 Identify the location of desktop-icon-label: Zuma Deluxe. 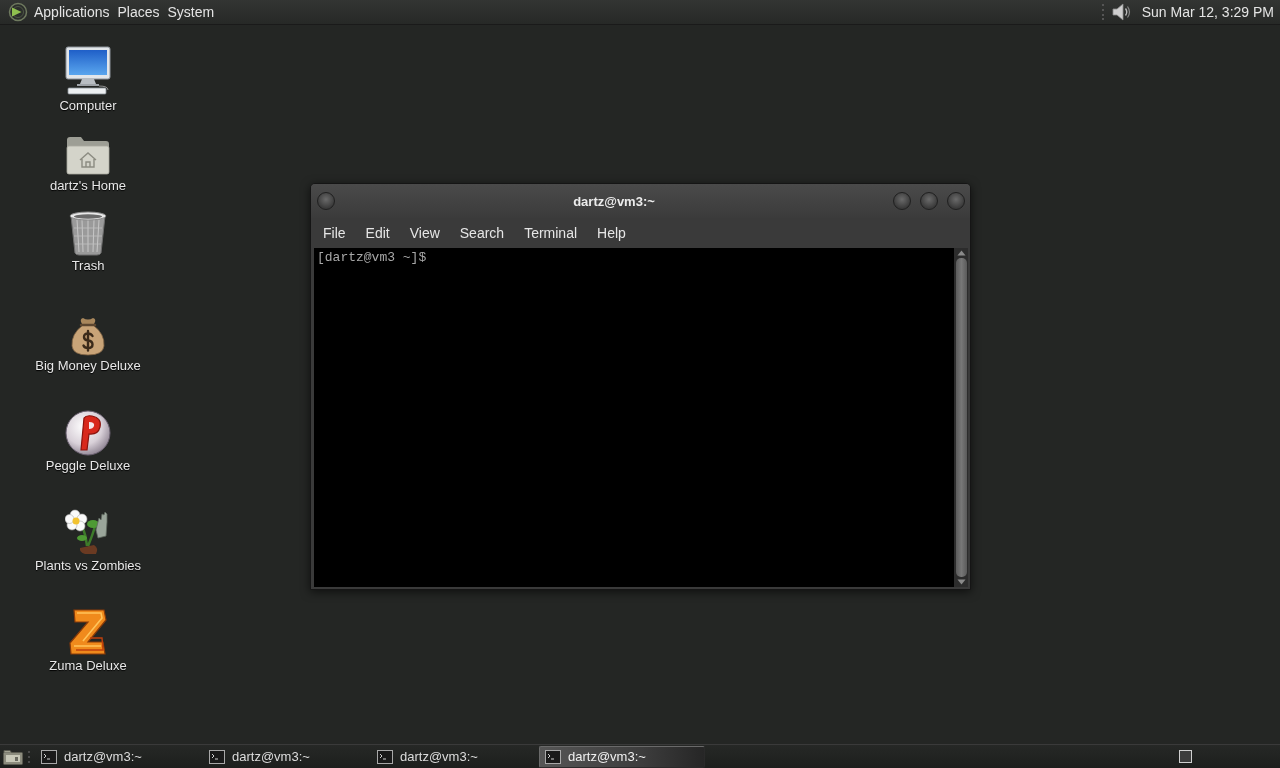
(88, 666).